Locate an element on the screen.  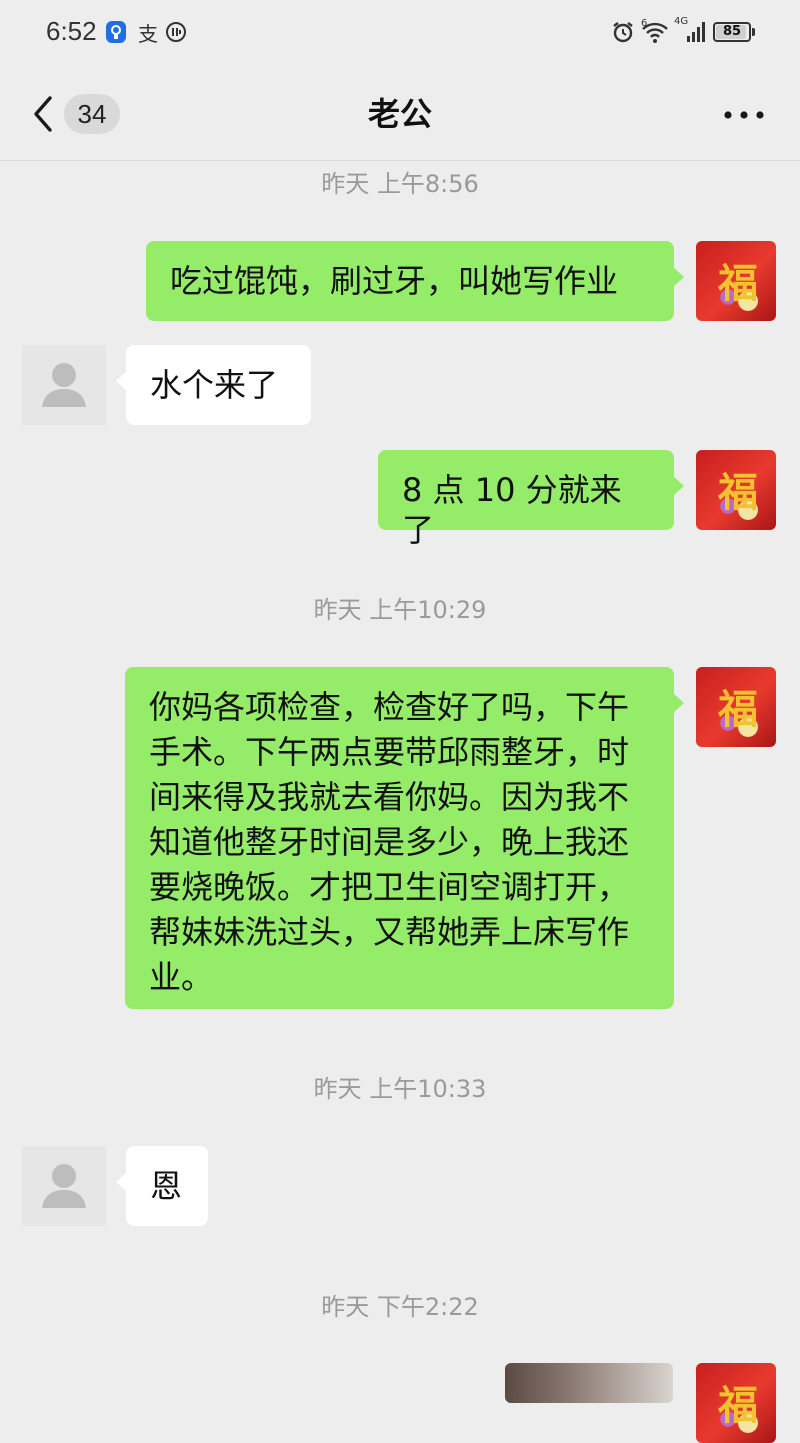
message-line: 你妈各项检查，检查好了吗，下午 is located at coordinates (389, 707).